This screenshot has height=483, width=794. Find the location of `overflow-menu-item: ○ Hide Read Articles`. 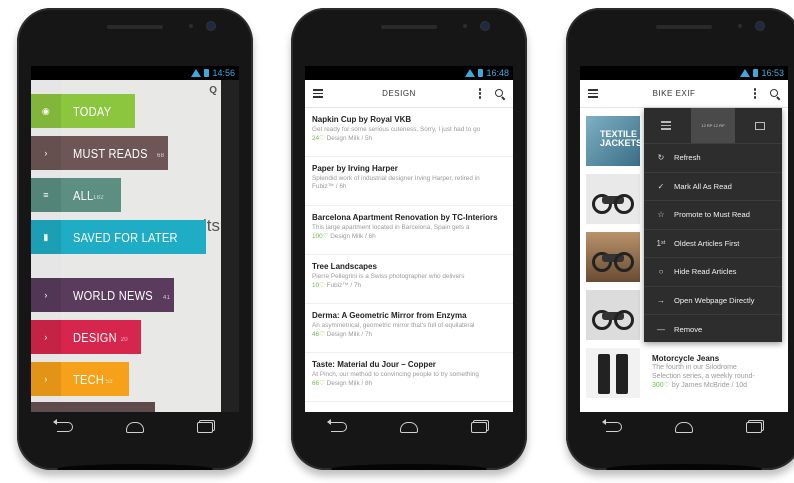

overflow-menu-item: ○ Hide Read Articles is located at coordinates (713, 272).